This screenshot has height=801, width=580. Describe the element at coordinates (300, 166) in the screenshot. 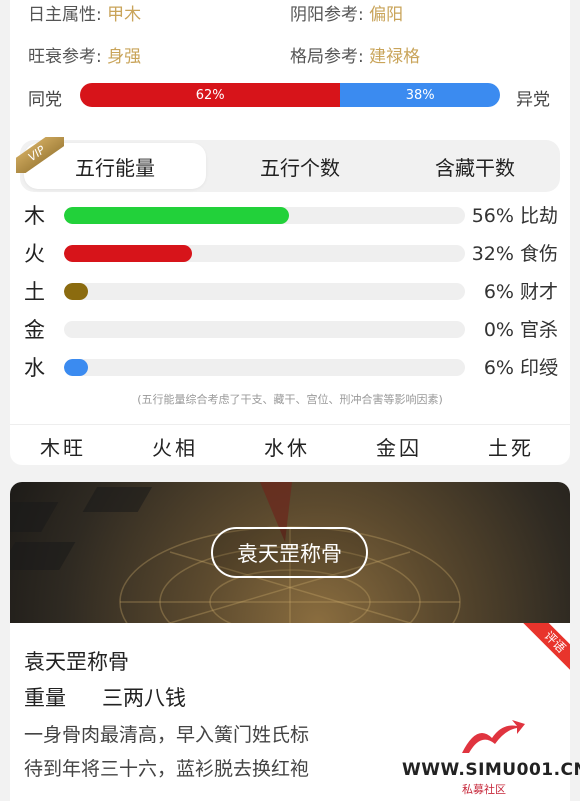

I see `tab-wuxing-count: 五行个数` at that location.